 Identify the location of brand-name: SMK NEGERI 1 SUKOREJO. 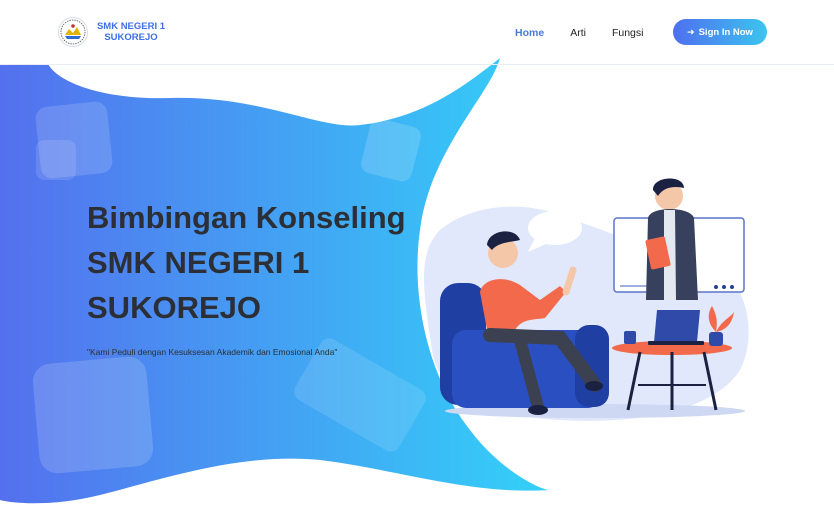
(131, 32).